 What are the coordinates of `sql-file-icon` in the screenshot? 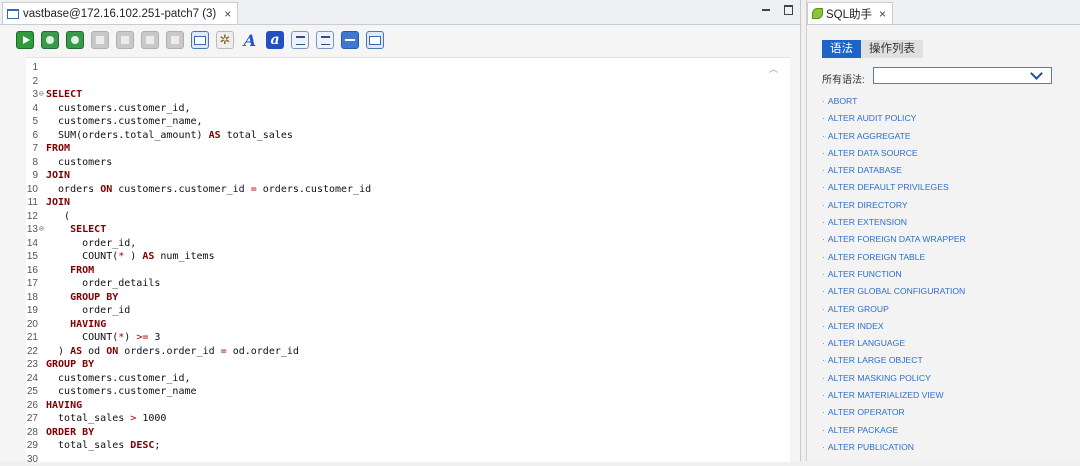 It's located at (13, 14).